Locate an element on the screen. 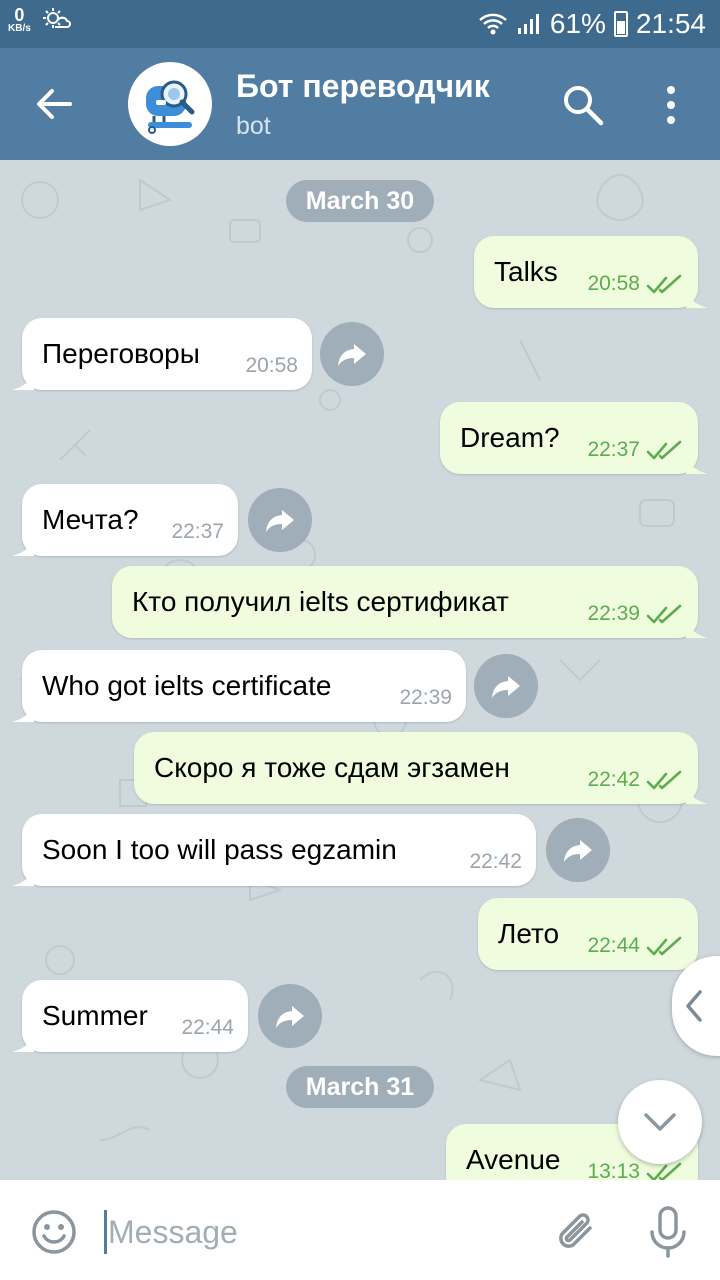 The image size is (720, 1280). chat-title: Бот переводчик is located at coordinates (363, 86).